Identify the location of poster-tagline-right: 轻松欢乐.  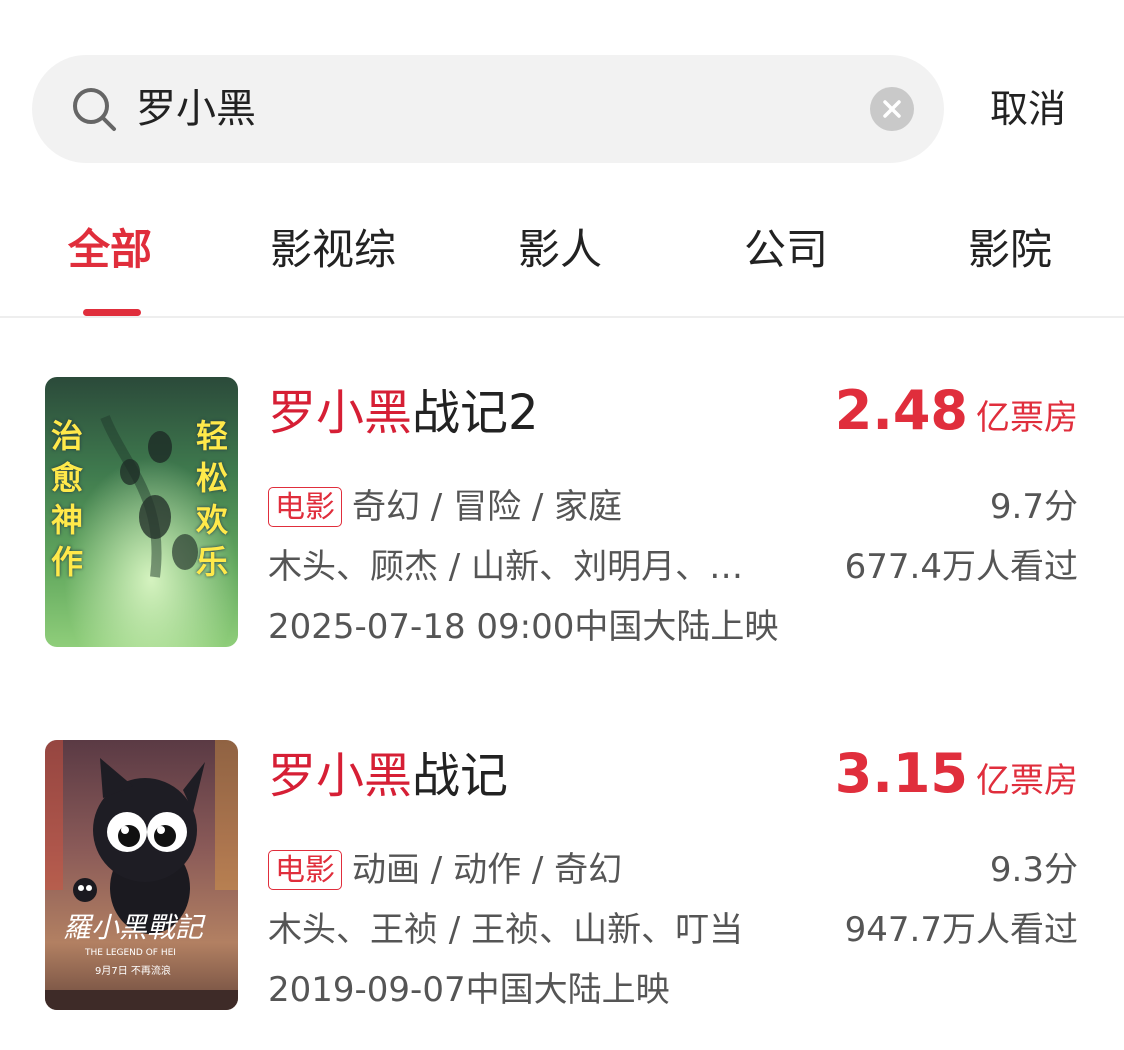
(212, 499).